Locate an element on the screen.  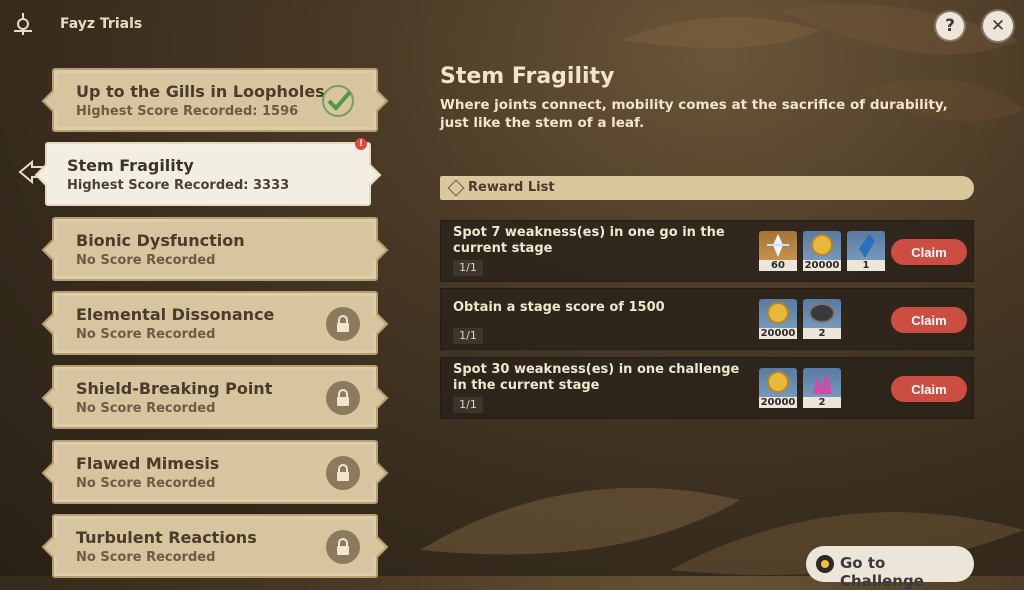
close-button: ✕ is located at coordinates (998, 26).